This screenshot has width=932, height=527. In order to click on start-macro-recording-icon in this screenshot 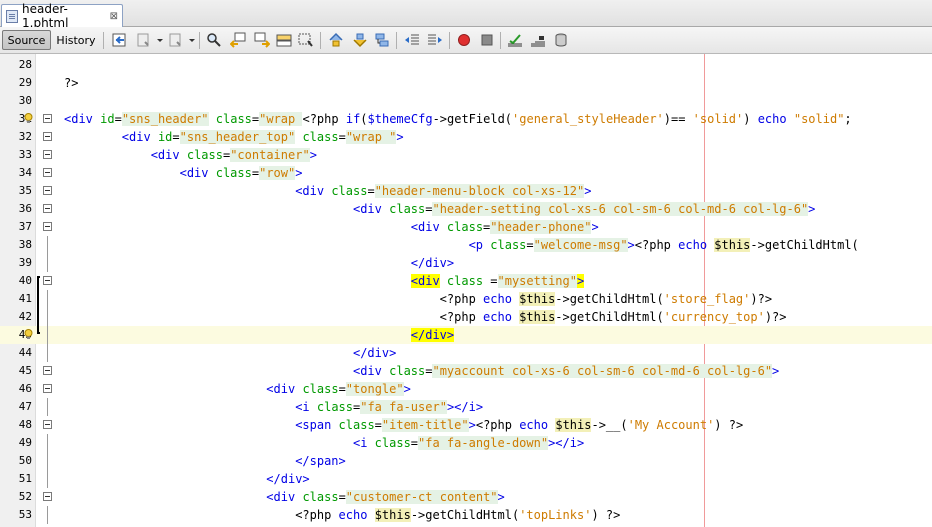, I will do `click(464, 40)`.